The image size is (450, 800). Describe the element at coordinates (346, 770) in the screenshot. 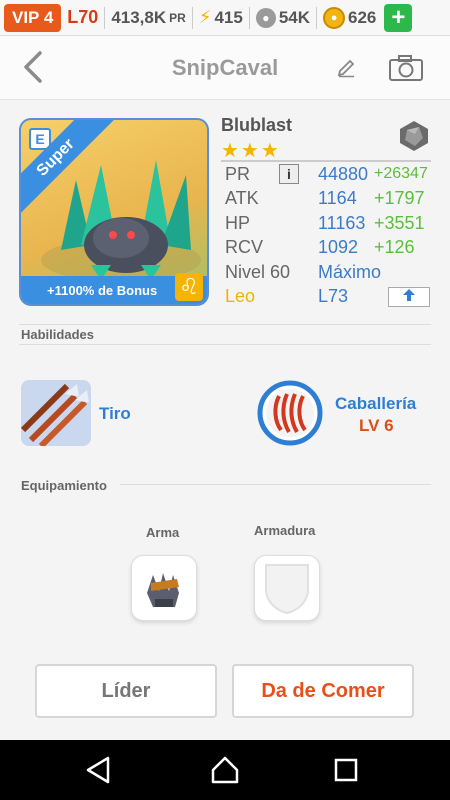

I see `recents-icon` at that location.